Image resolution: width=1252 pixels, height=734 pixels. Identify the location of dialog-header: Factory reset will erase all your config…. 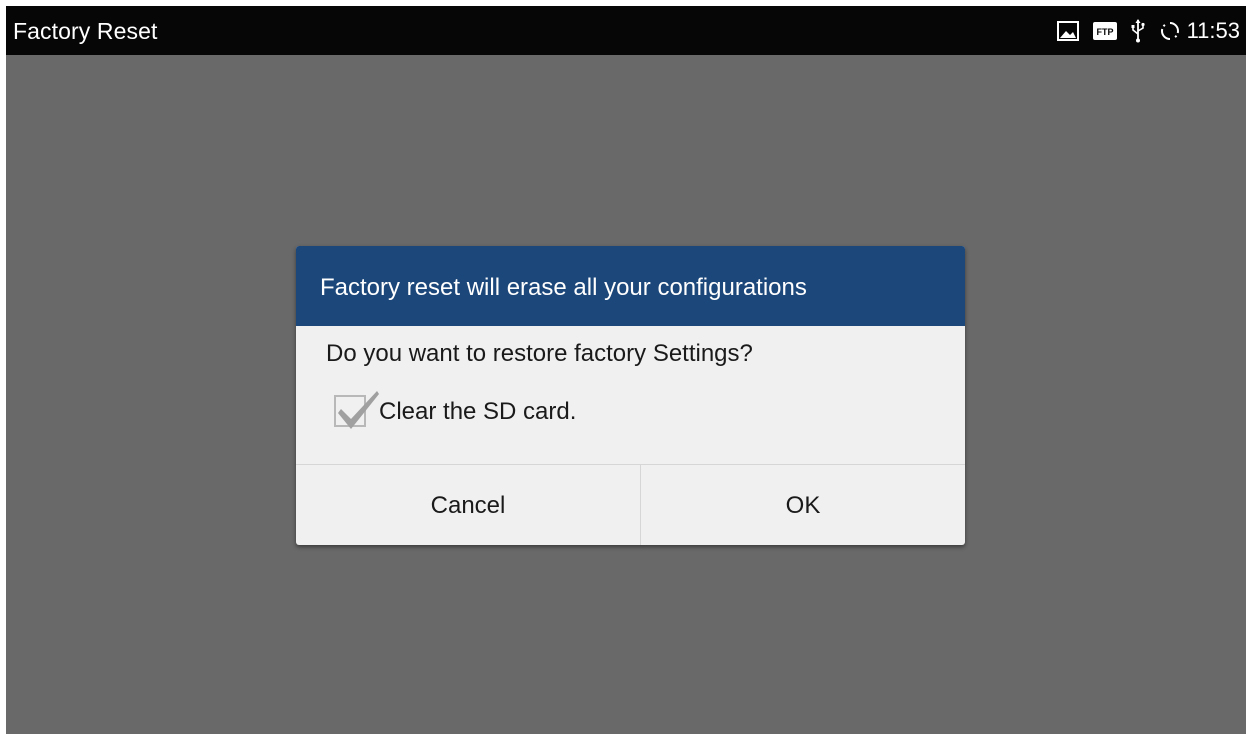
(630, 286).